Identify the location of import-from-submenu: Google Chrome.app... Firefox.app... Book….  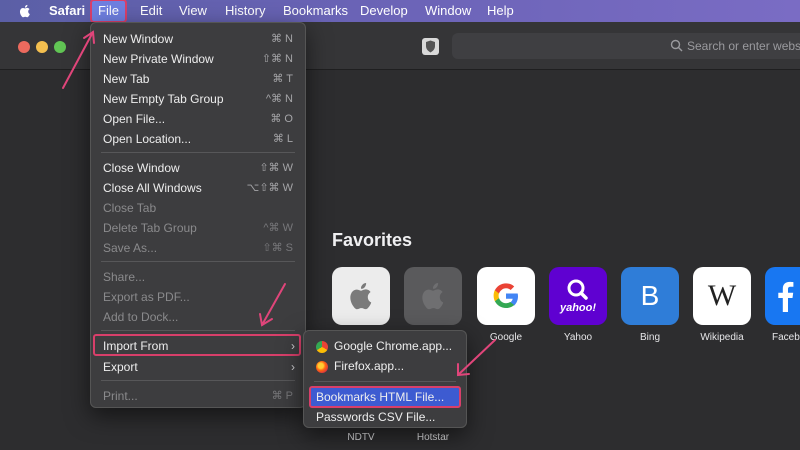
(385, 379).